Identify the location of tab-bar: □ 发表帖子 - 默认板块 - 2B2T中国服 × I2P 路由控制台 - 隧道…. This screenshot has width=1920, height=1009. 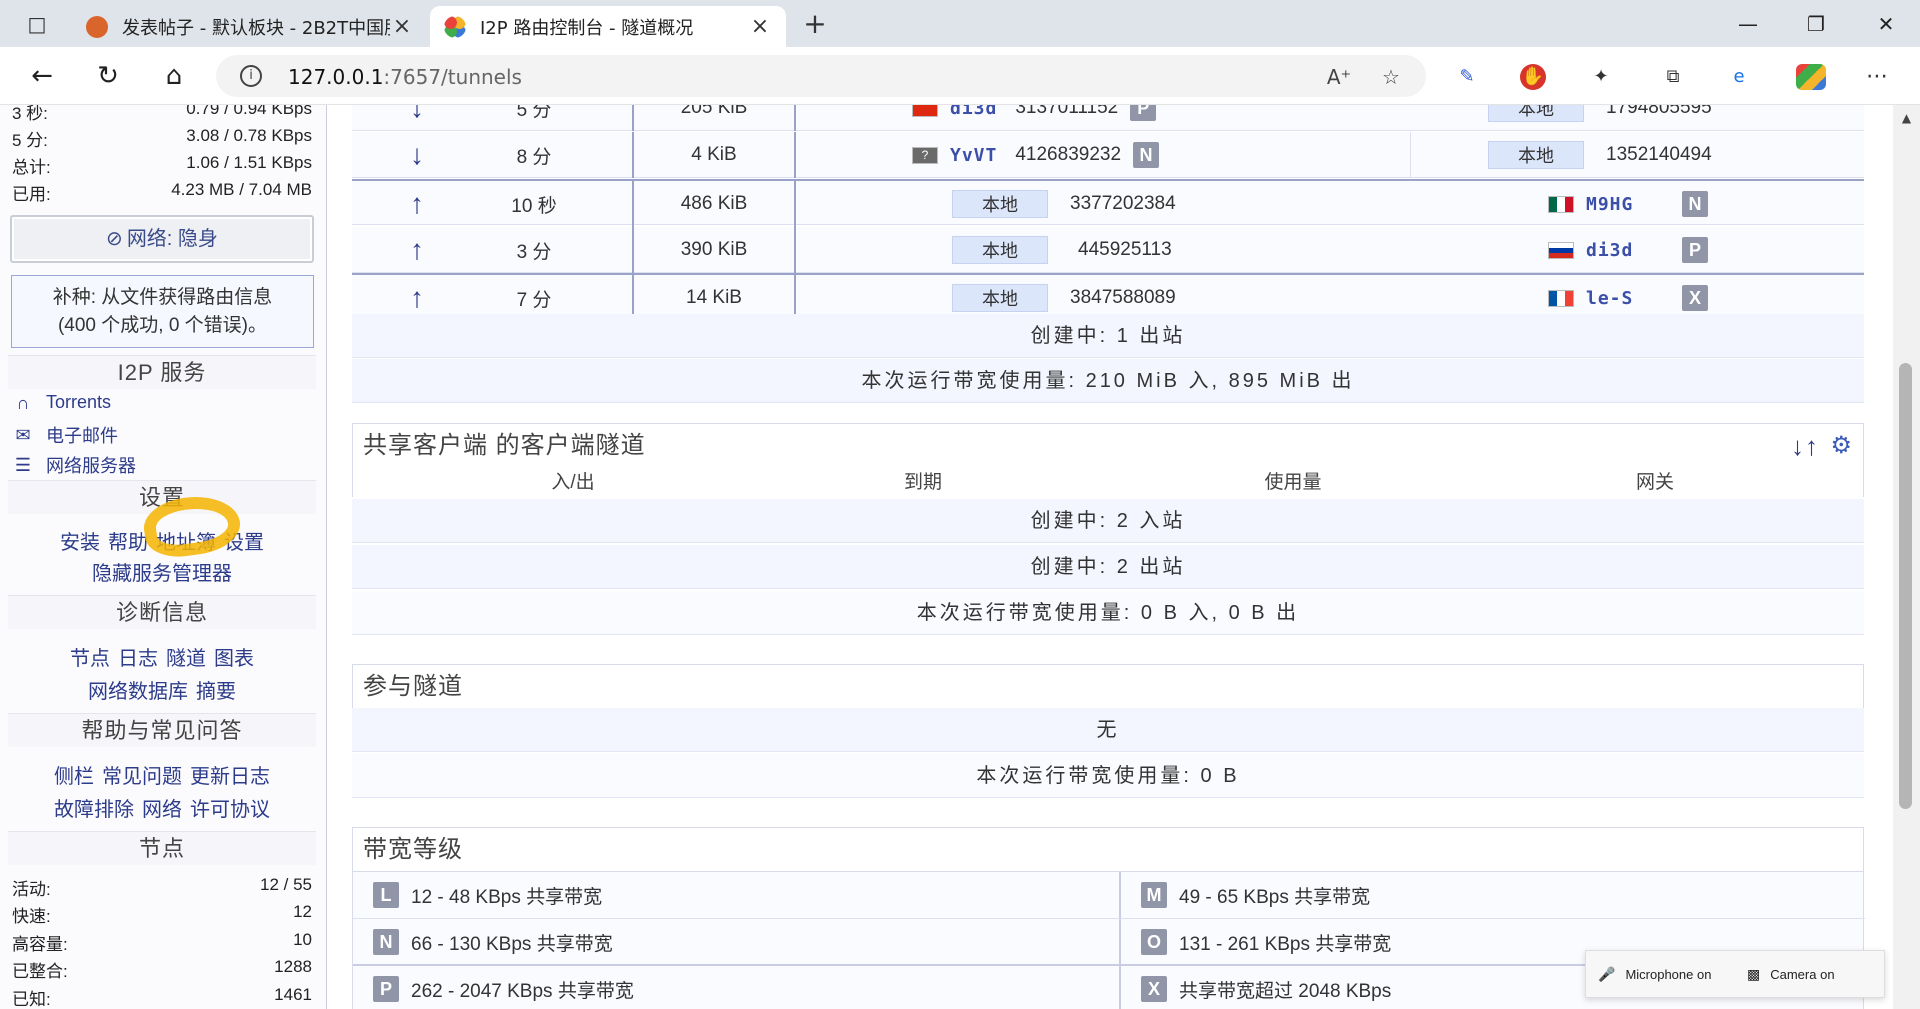
(960, 23).